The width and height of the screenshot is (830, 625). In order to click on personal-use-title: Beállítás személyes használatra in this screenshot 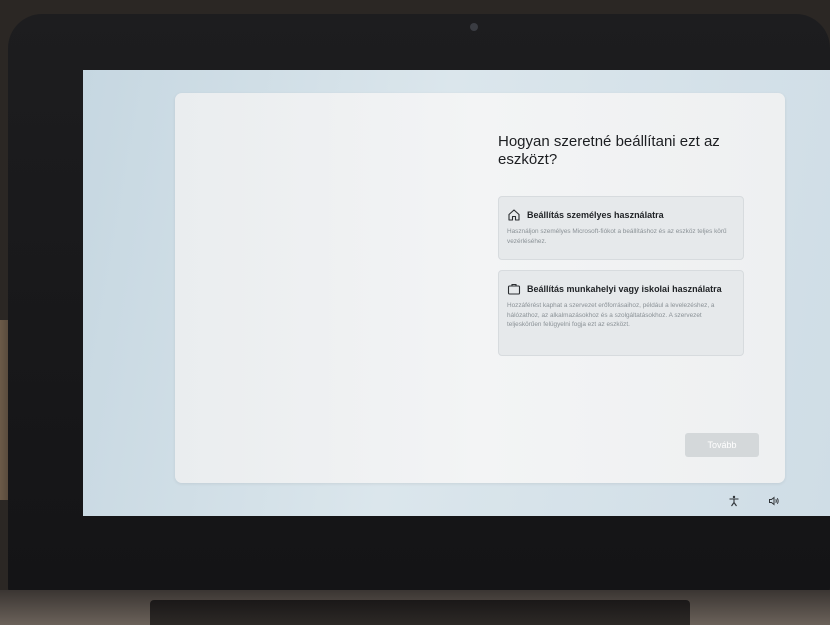, I will do `click(595, 215)`.